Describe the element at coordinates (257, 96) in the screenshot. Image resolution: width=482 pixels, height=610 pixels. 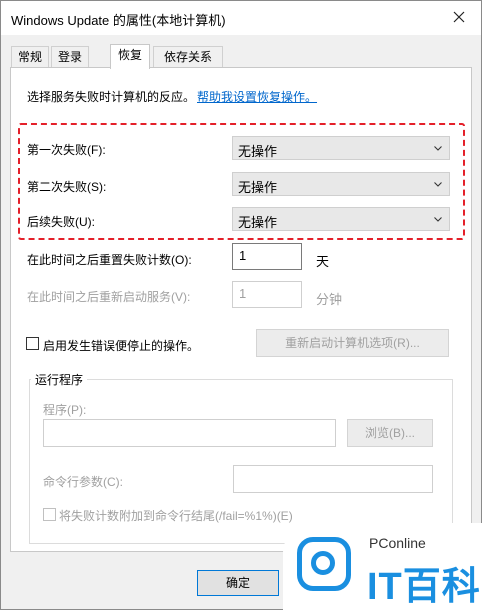
I see `help-link: 帮助我设置恢复操作。` at that location.